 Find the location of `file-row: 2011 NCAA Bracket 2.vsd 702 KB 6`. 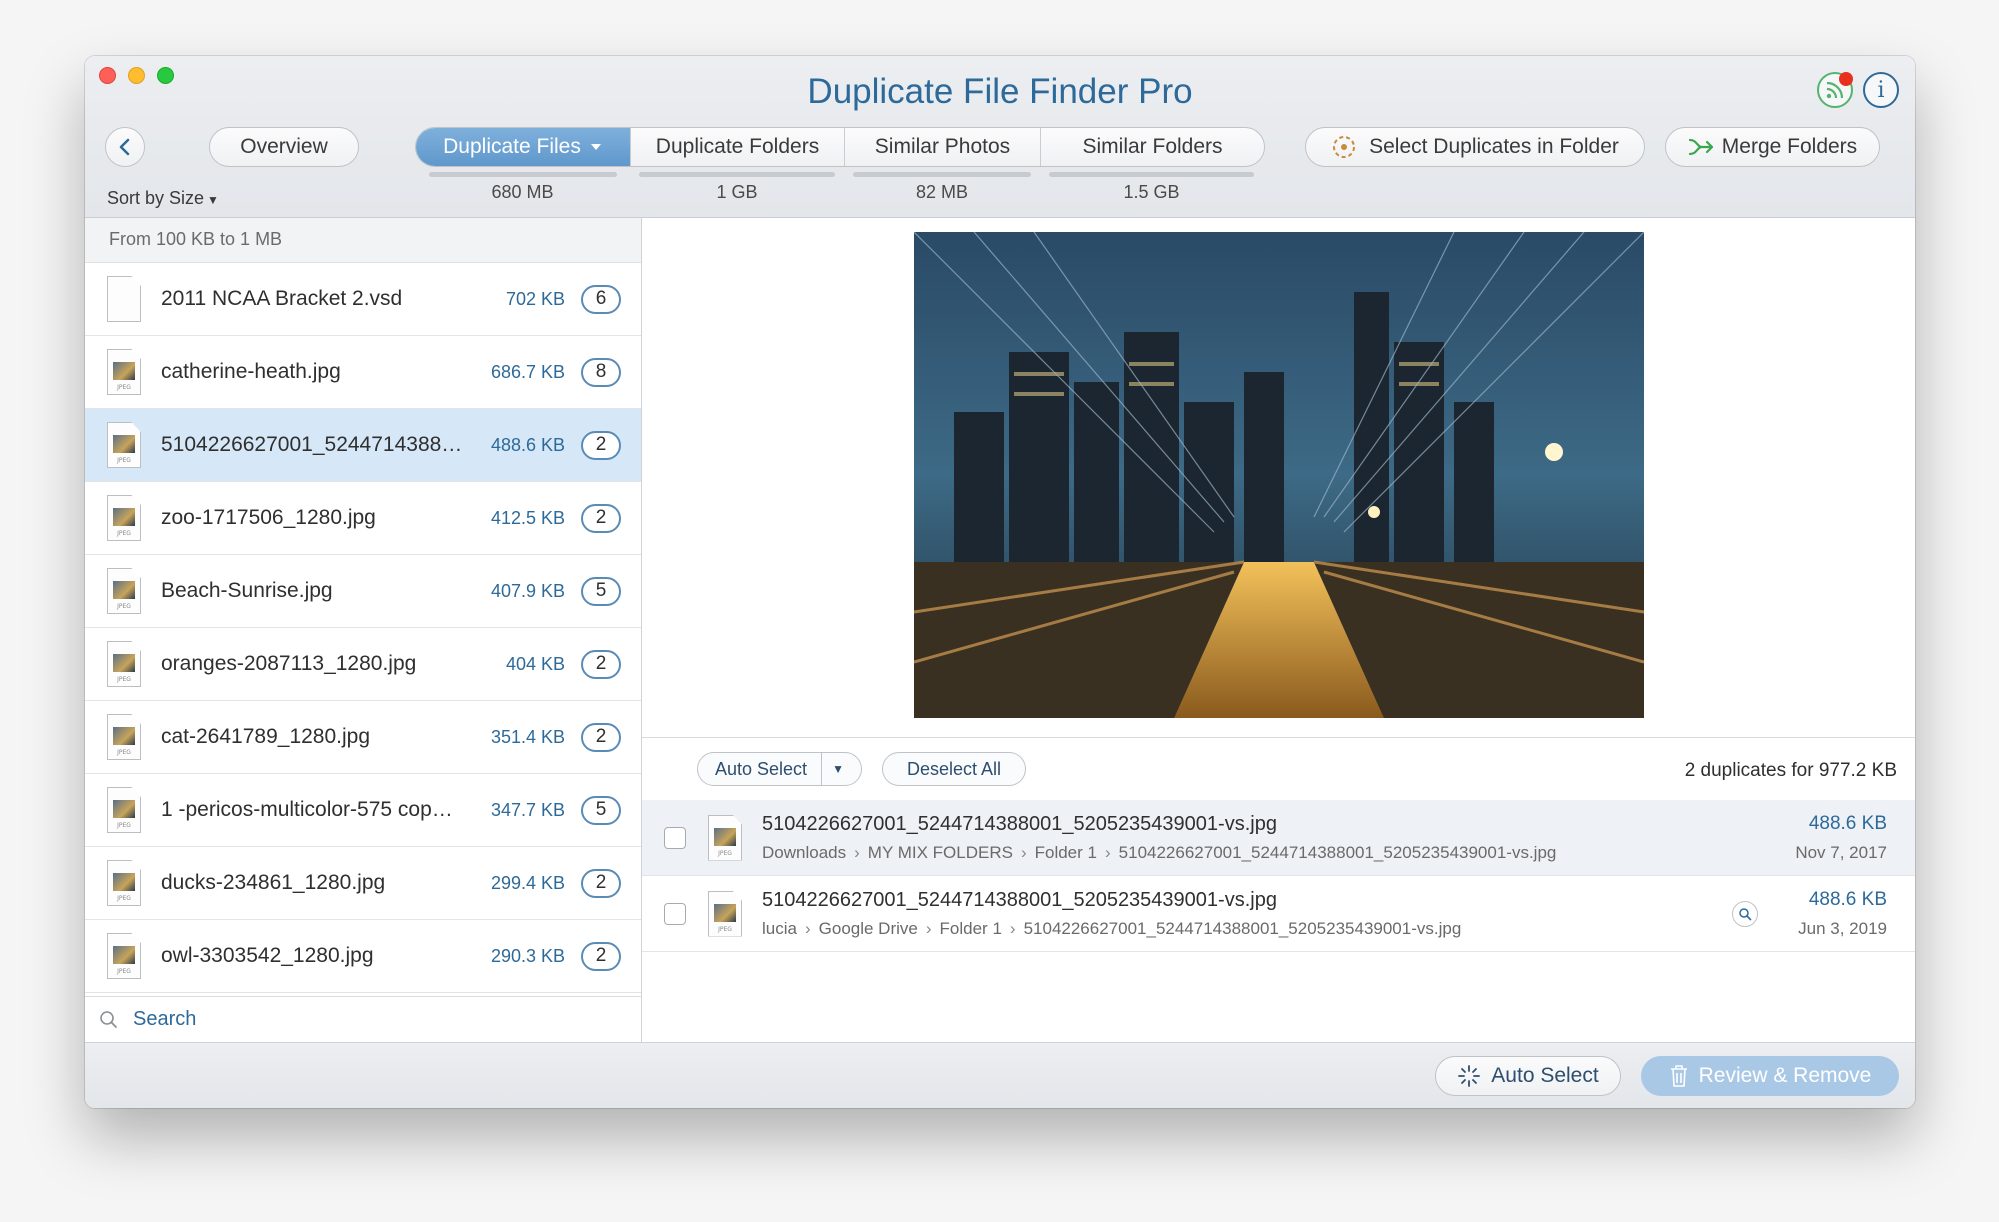

file-row: 2011 NCAA Bracket 2.vsd 702 KB 6 is located at coordinates (363, 299).